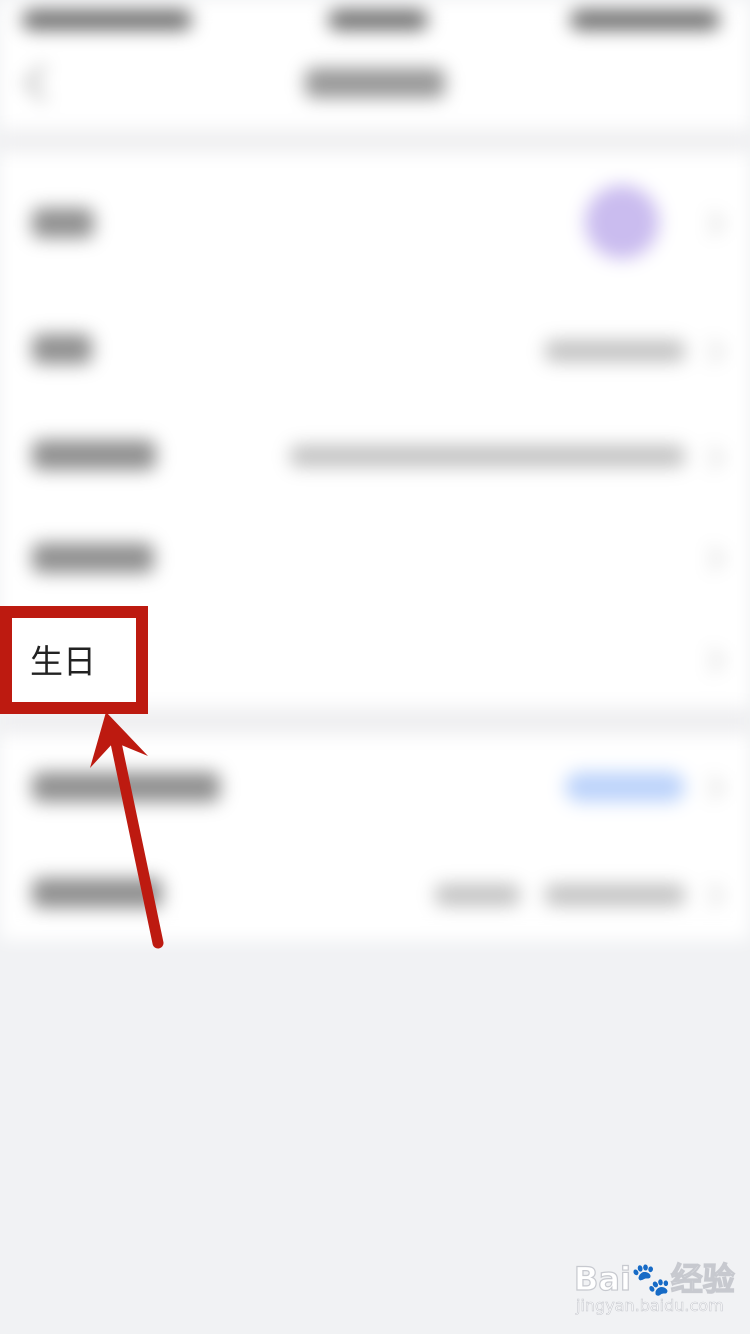  Describe the element at coordinates (375, 889) in the screenshot. I see `binding-row` at that location.